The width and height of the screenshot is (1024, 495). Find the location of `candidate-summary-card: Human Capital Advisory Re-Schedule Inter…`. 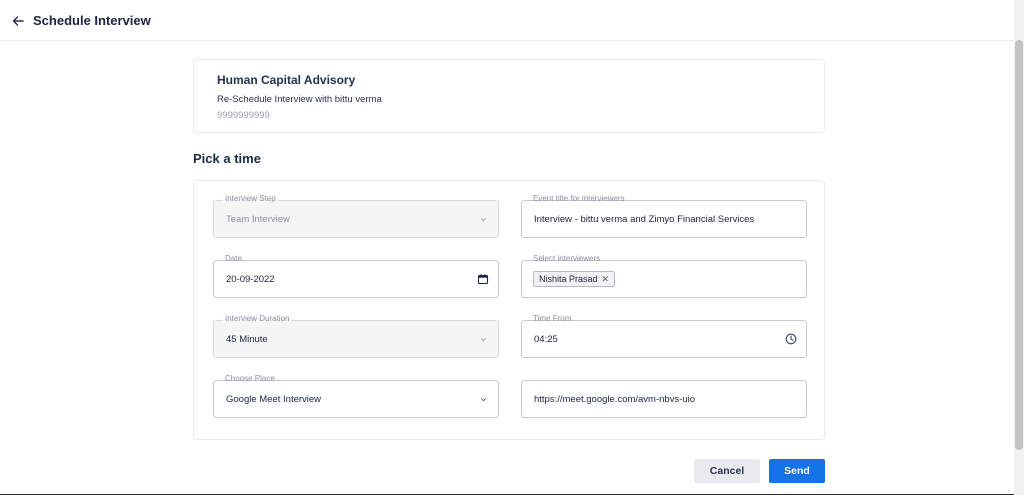

candidate-summary-card: Human Capital Advisory Re-Schedule Inter… is located at coordinates (509, 96).